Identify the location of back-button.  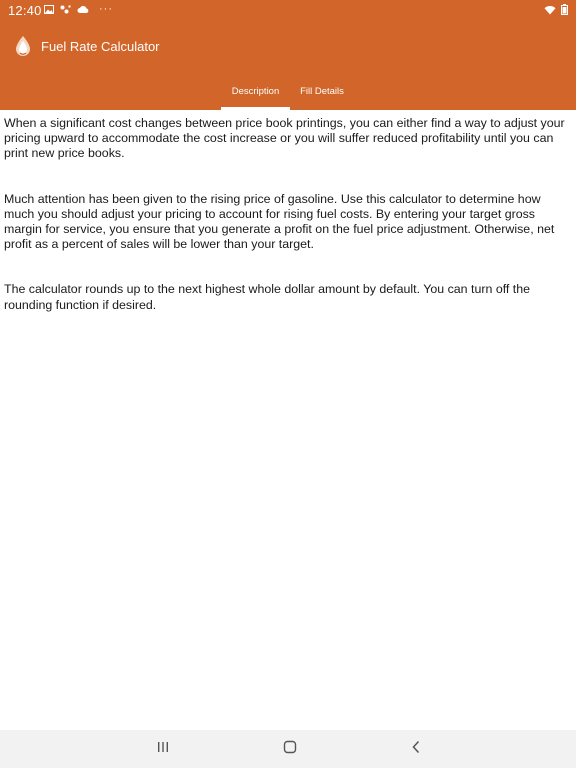
(416, 749).